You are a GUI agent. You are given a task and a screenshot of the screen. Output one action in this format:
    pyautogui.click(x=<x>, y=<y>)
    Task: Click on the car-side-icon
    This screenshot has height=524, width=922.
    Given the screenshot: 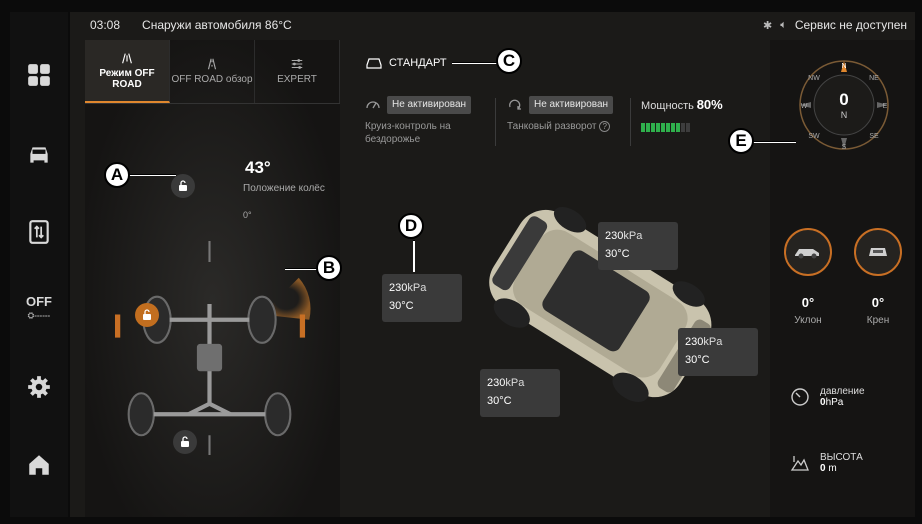 What is the action you would take?
    pyautogui.click(x=807, y=254)
    